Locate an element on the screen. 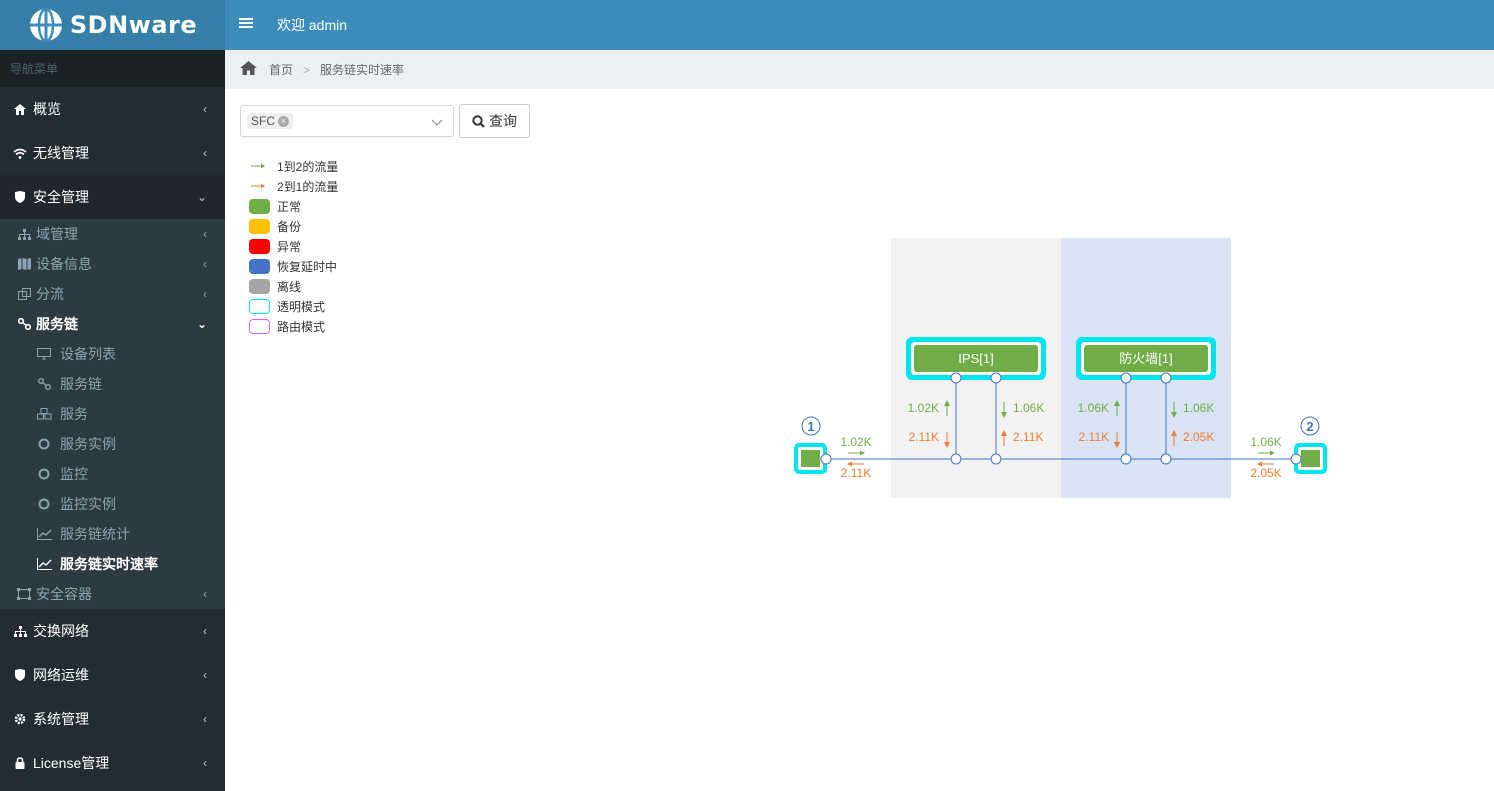 This screenshot has width=1494, height=791. sidebar-item-license: License管理 ‹ is located at coordinates (112, 763).